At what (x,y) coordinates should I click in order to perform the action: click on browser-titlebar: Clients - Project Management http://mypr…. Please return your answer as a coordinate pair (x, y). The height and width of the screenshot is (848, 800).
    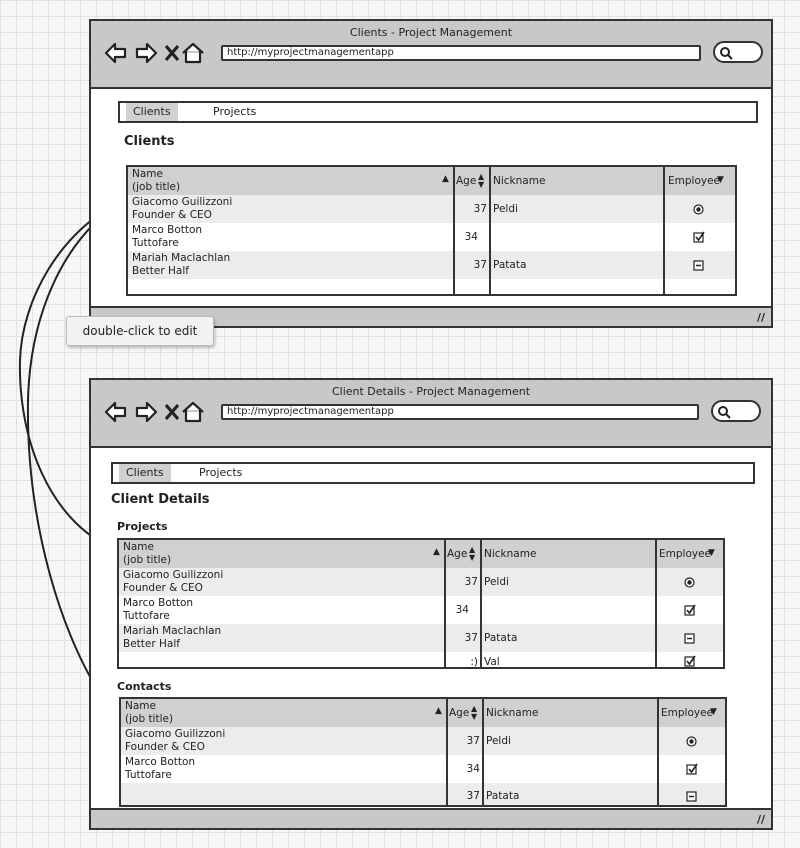
    Looking at the image, I should click on (431, 55).